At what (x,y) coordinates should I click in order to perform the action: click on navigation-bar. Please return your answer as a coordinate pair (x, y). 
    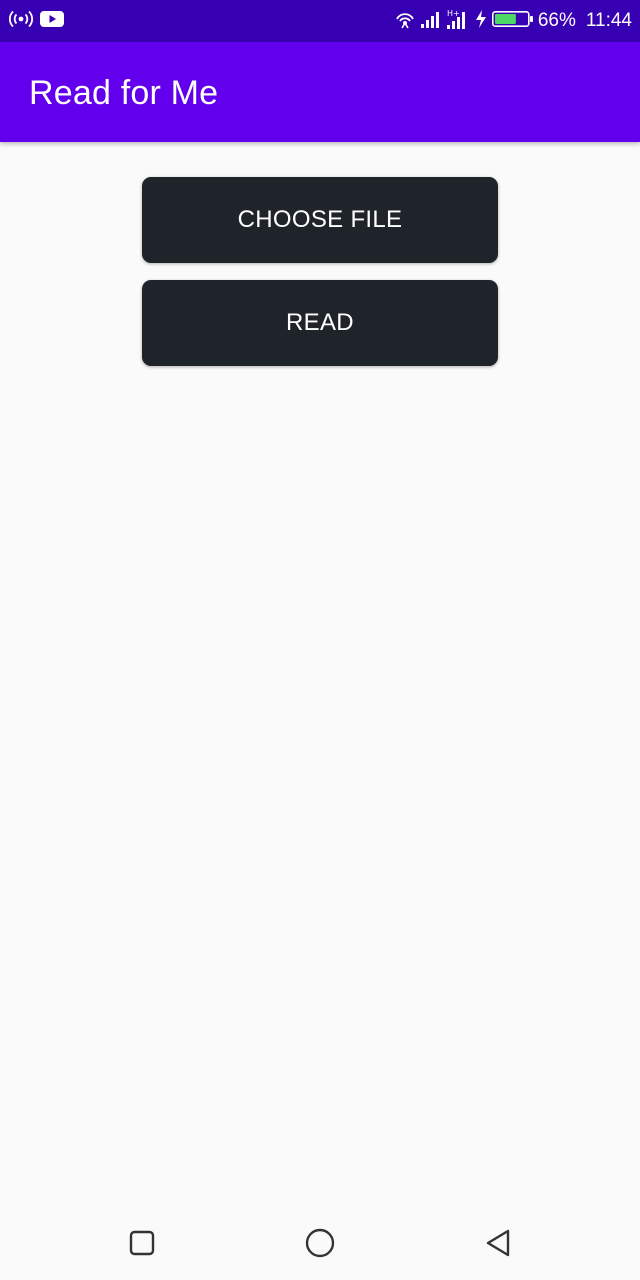
    Looking at the image, I should click on (320, 1245).